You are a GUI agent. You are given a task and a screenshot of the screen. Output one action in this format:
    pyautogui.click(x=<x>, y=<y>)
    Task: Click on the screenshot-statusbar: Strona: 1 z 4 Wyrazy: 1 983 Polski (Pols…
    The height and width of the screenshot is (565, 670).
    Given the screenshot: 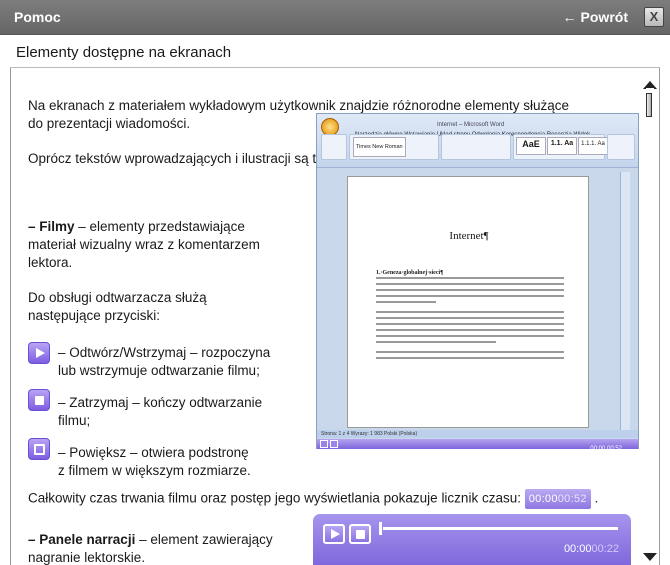 What is the action you would take?
    pyautogui.click(x=477, y=434)
    